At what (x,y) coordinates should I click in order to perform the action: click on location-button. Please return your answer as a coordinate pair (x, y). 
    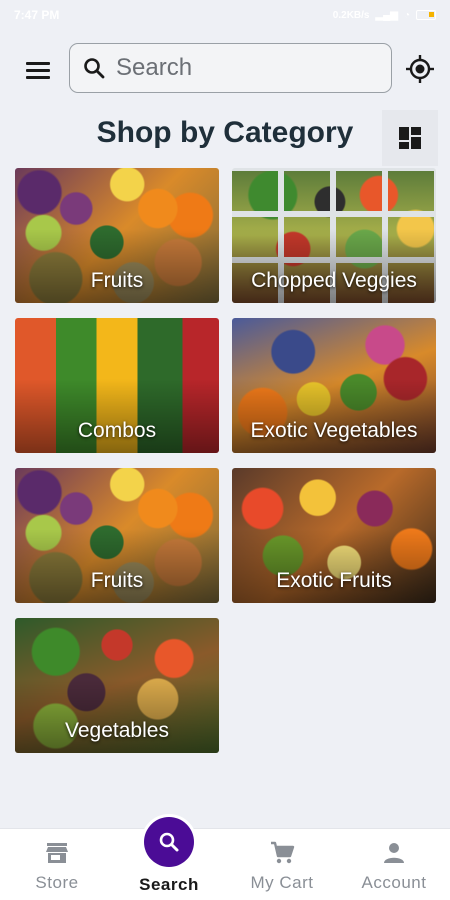
    Looking at the image, I should click on (420, 69).